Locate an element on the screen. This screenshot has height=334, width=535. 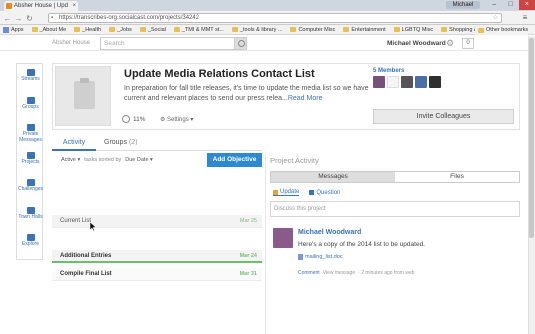
post-type-options: Update Question is located at coordinates (306, 192).